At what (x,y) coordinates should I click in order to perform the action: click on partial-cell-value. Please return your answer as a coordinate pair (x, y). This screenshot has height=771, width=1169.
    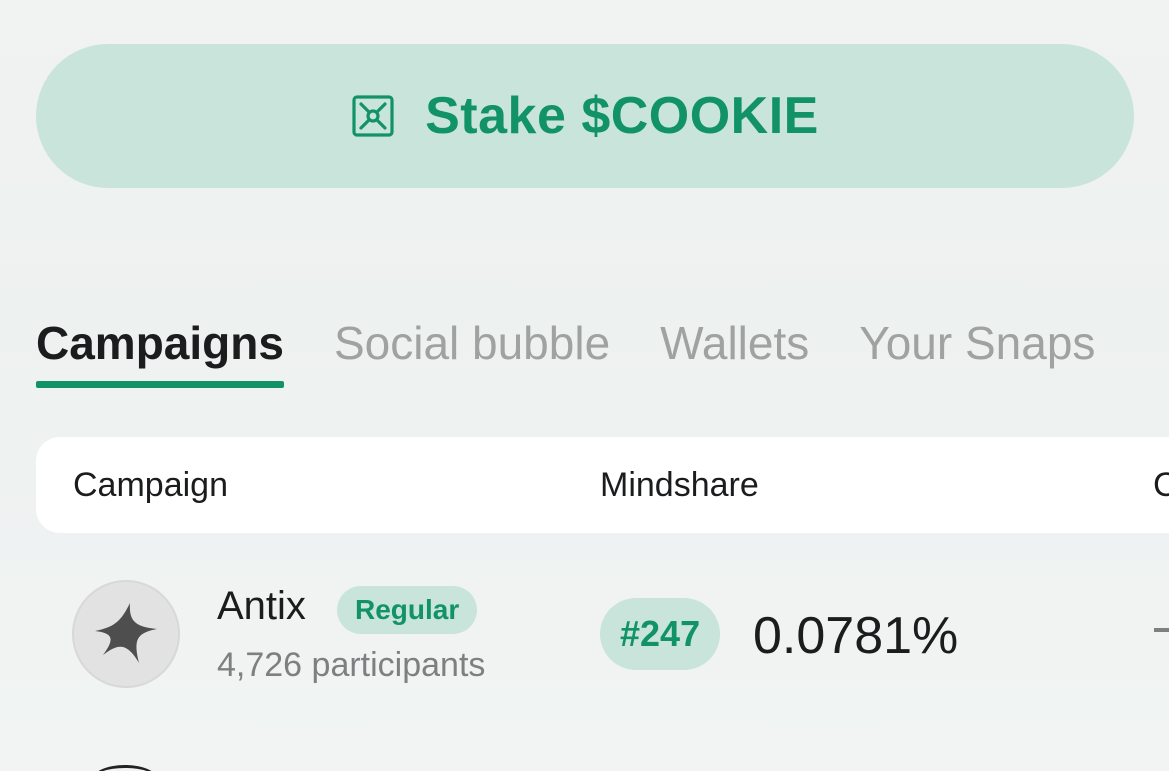
    Looking at the image, I should click on (1161, 630).